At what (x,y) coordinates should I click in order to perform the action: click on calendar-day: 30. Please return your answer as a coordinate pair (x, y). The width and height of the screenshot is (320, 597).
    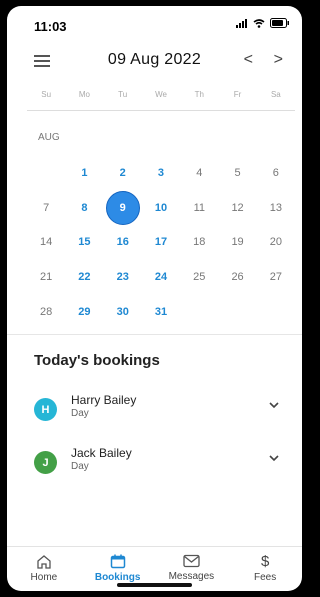
    Looking at the image, I should click on (123, 311).